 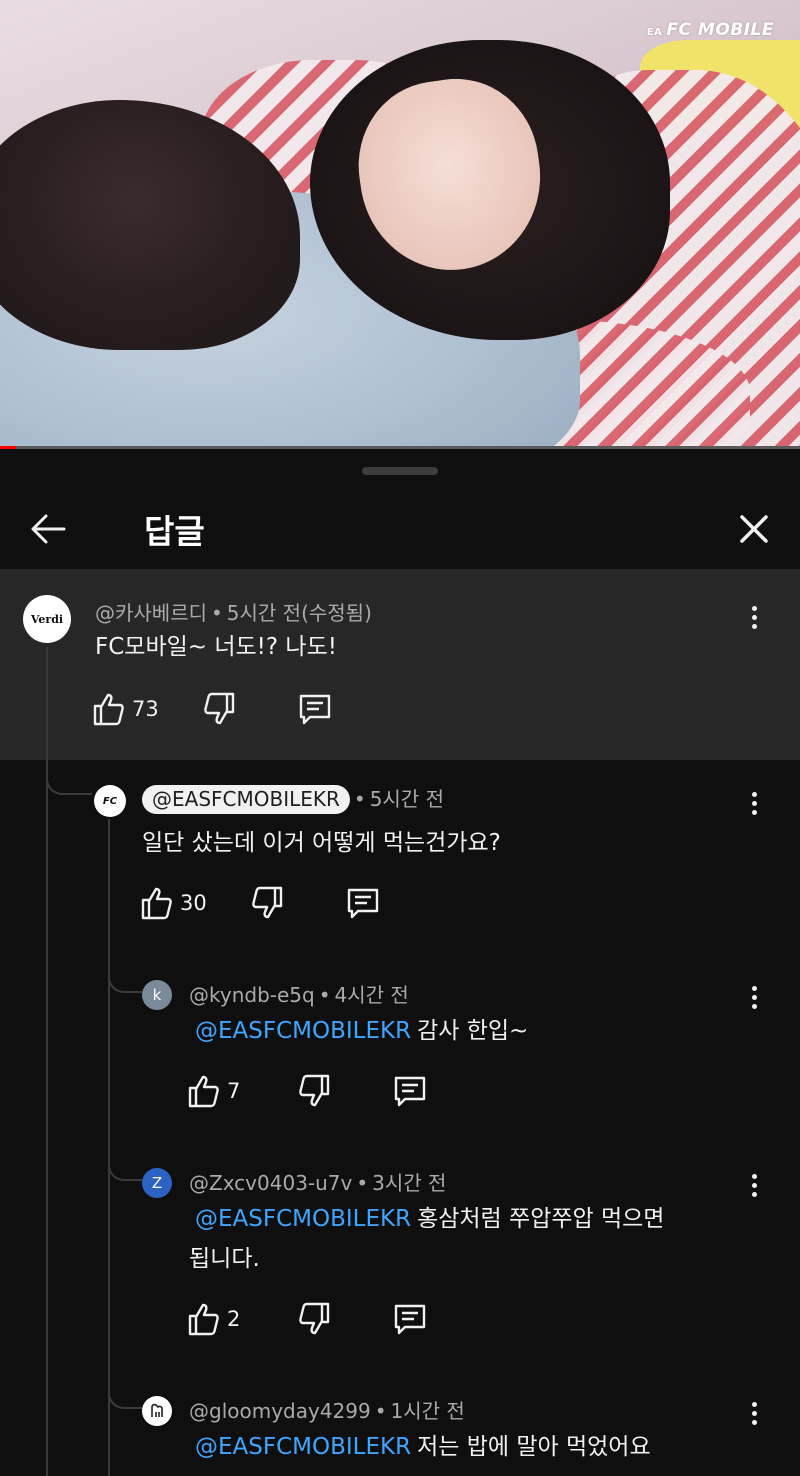 I want to click on page-title: 답글, so click(x=174, y=531).